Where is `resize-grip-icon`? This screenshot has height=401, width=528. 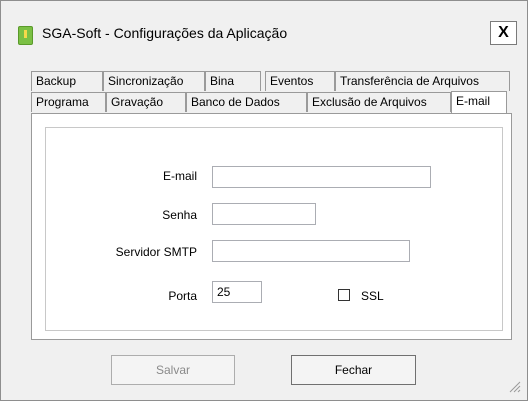 resize-grip-icon is located at coordinates (514, 386).